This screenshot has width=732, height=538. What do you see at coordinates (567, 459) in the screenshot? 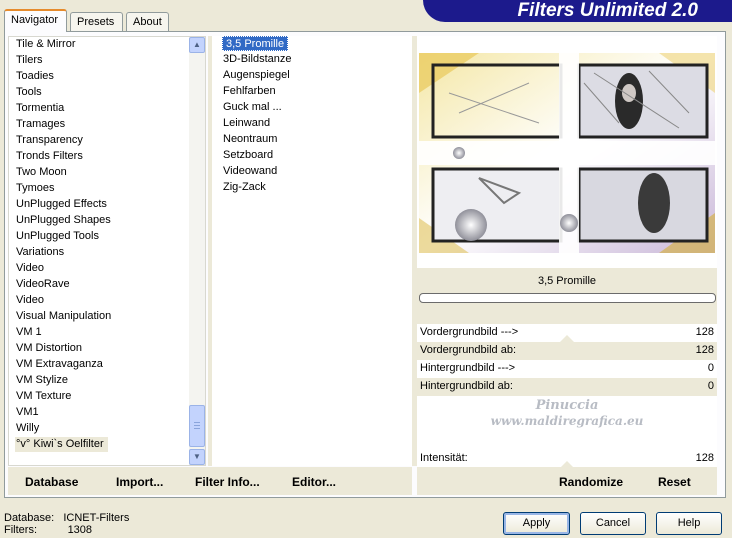
I see `intensity-row: Intensität: 128` at bounding box center [567, 459].